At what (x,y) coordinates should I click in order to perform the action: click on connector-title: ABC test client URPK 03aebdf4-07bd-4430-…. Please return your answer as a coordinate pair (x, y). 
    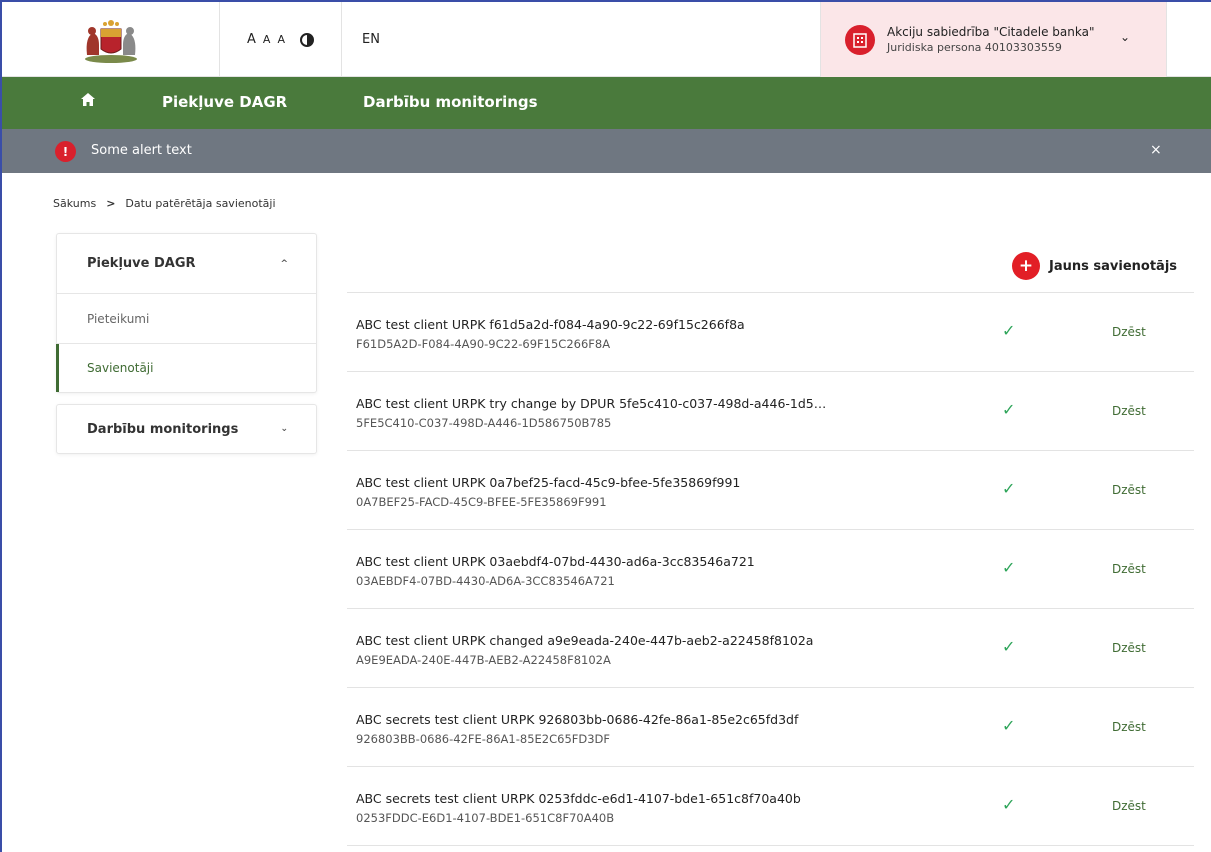
    Looking at the image, I should click on (555, 561).